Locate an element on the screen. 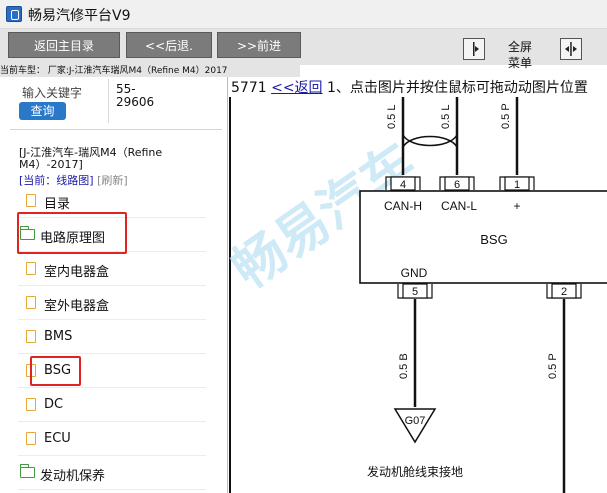 This screenshot has width=607, height=493. code-value: 55-29606 is located at coordinates (135, 95).